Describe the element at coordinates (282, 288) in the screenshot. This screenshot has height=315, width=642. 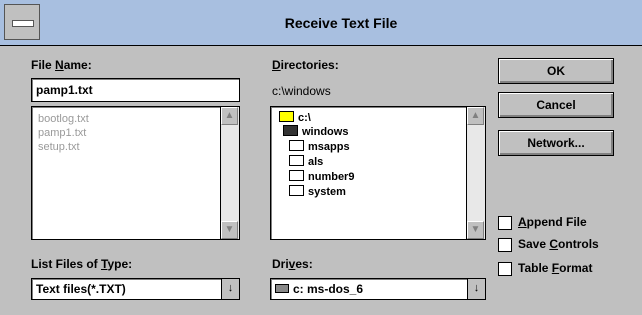
I see `drive-icon` at that location.